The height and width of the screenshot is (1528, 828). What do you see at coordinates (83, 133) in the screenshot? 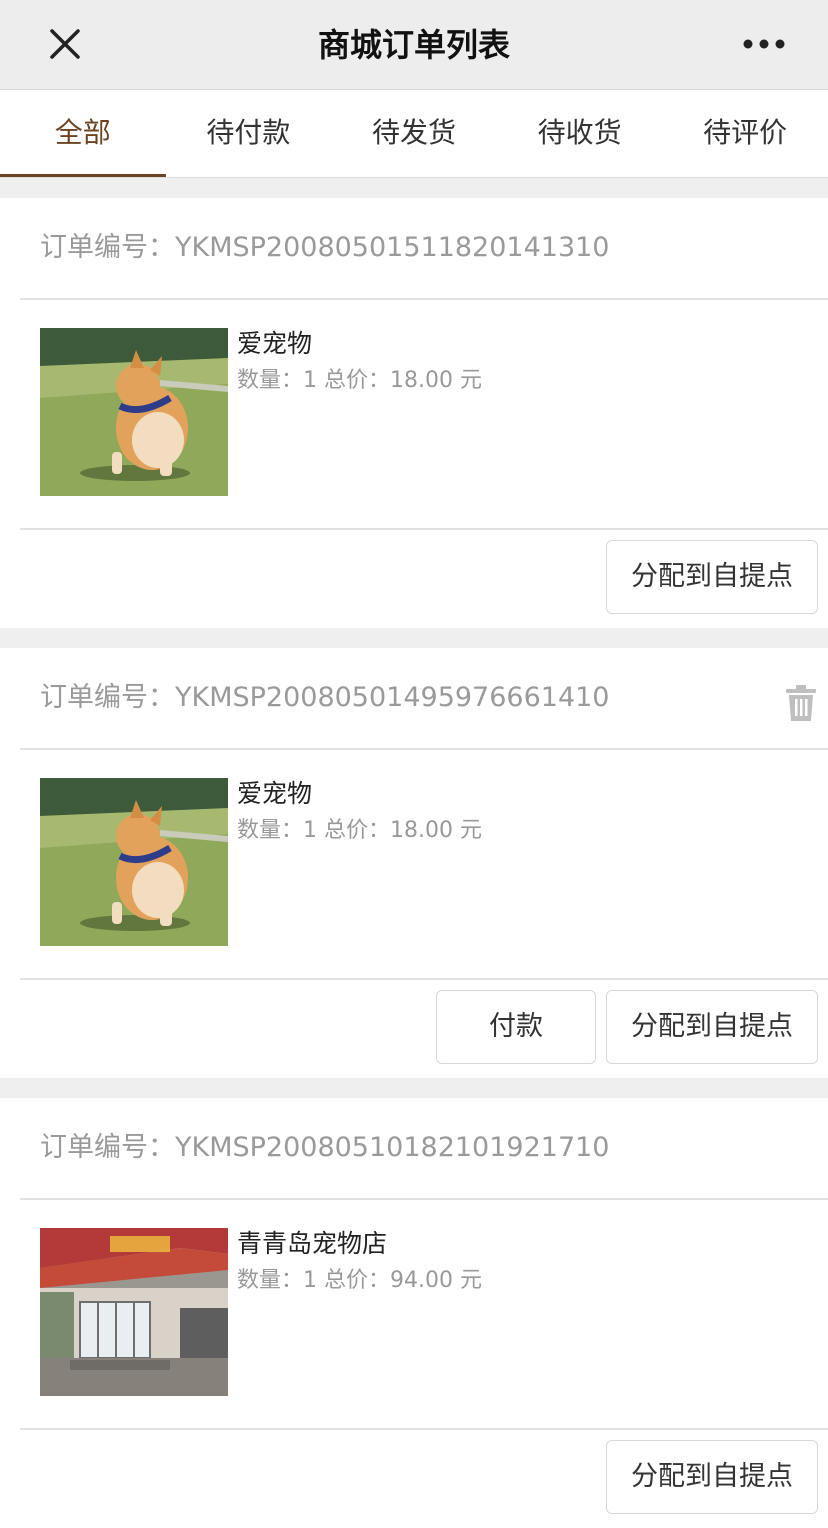
I see `tab-all: 全部` at bounding box center [83, 133].